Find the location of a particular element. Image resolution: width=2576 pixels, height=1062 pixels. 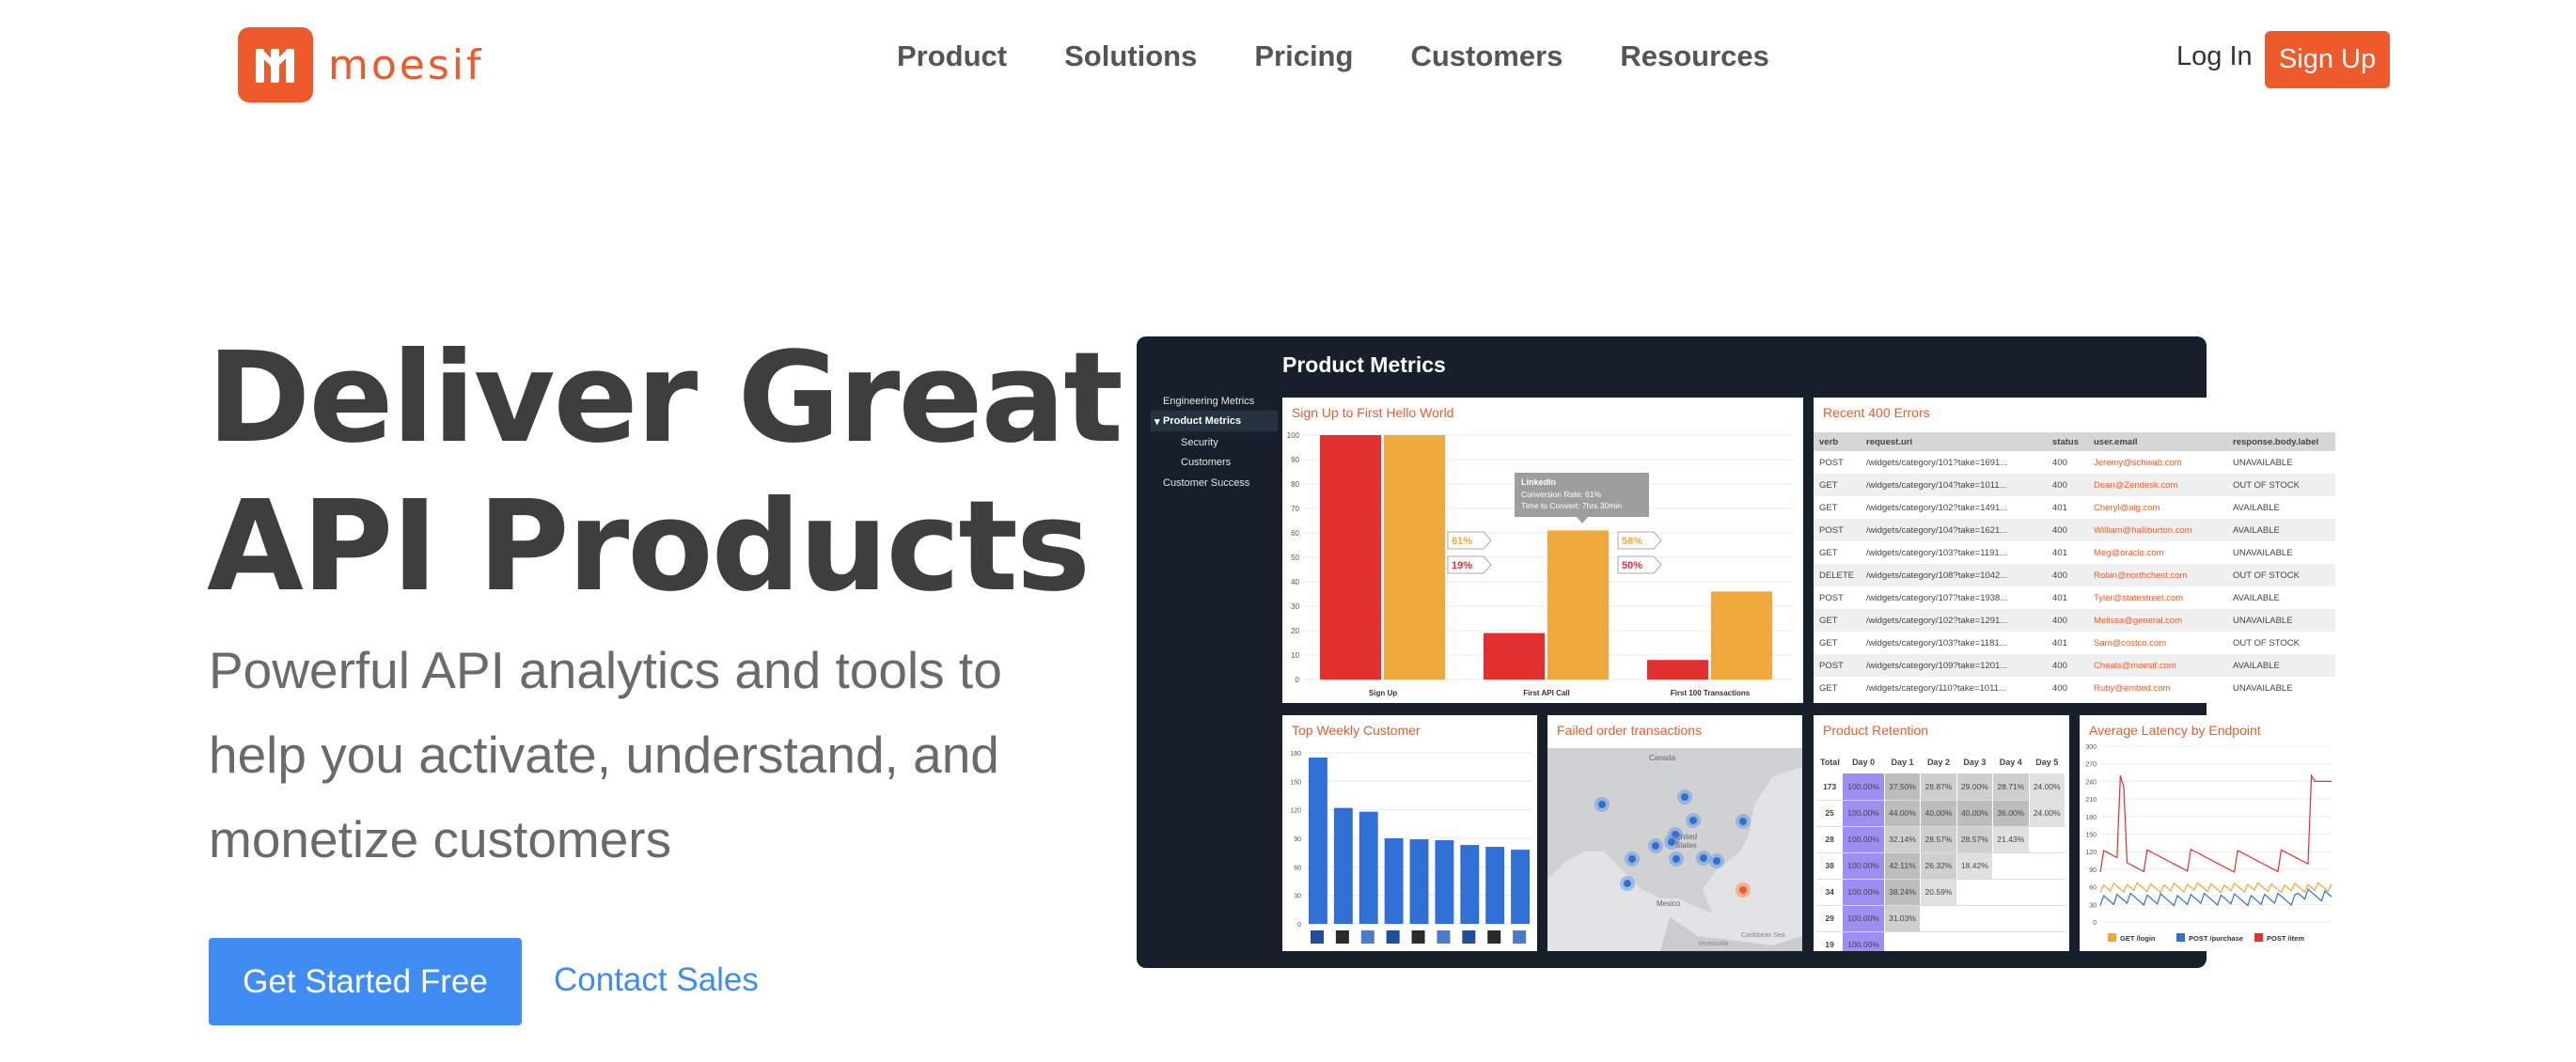

retention-cell: 44.00% is located at coordinates (1903, 813).